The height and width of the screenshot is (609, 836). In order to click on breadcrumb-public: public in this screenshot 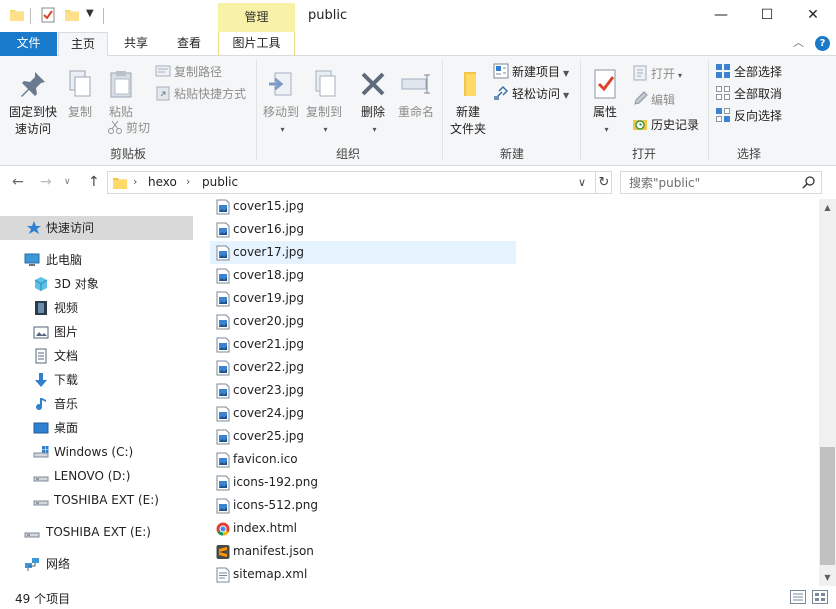, I will do `click(220, 182)`.